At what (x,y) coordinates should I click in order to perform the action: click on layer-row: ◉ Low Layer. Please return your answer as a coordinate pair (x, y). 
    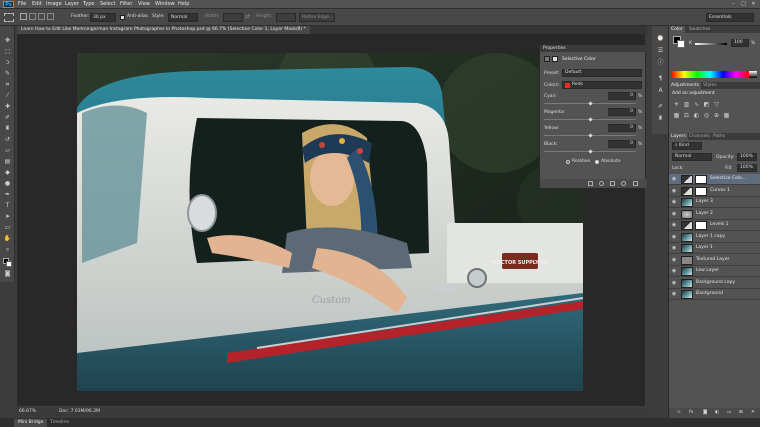
    Looking at the image, I should click on (714, 271).